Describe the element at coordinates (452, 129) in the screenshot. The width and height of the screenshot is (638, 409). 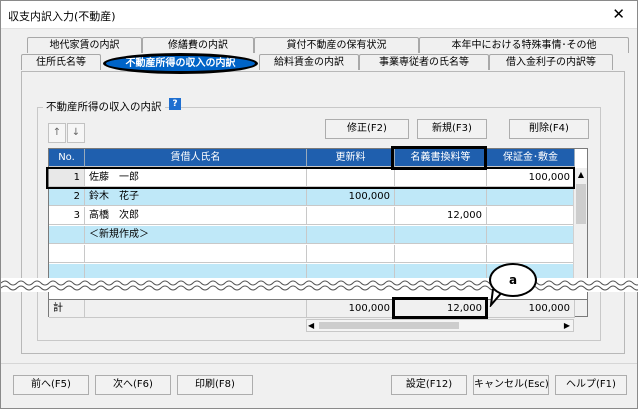
I see `new-button: 新規(F3)` at that location.